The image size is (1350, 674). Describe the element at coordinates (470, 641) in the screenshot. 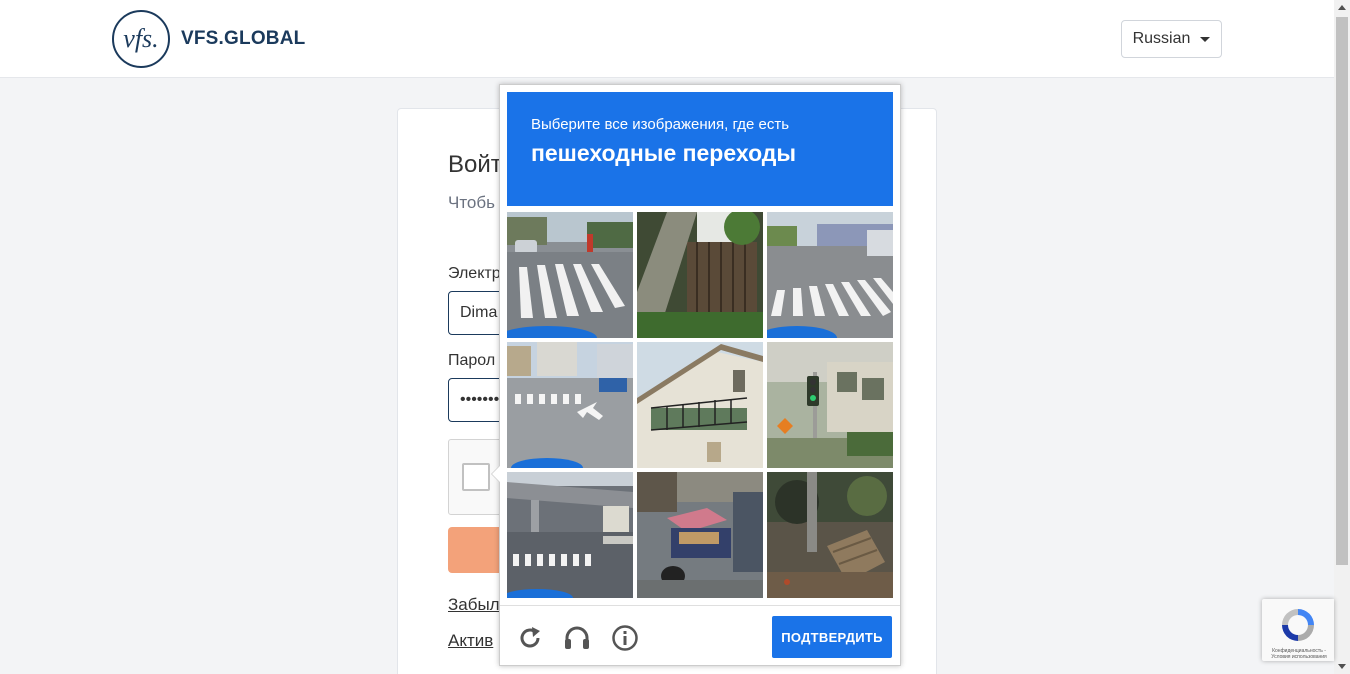

I see `activate-account-link: Актив` at that location.